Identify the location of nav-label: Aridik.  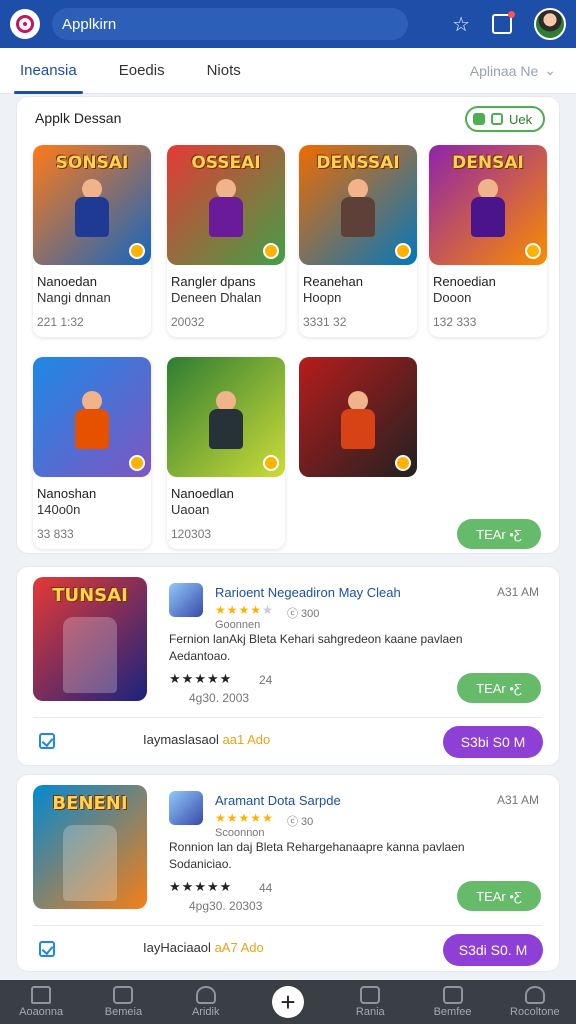
(205, 1012).